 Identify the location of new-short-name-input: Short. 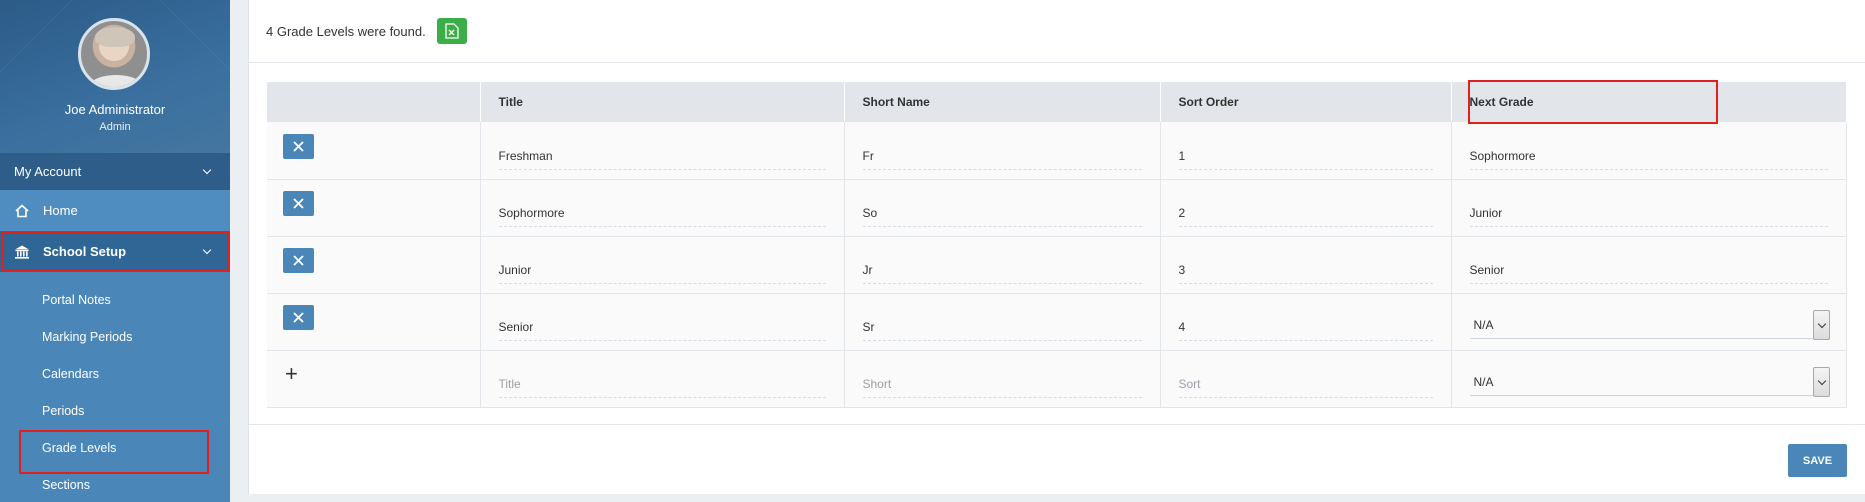
(1002, 378).